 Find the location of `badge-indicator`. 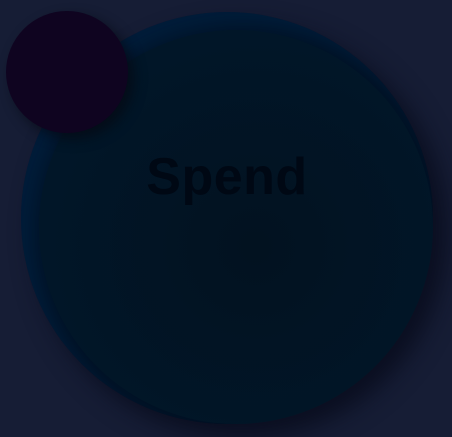

badge-indicator is located at coordinates (67, 72).